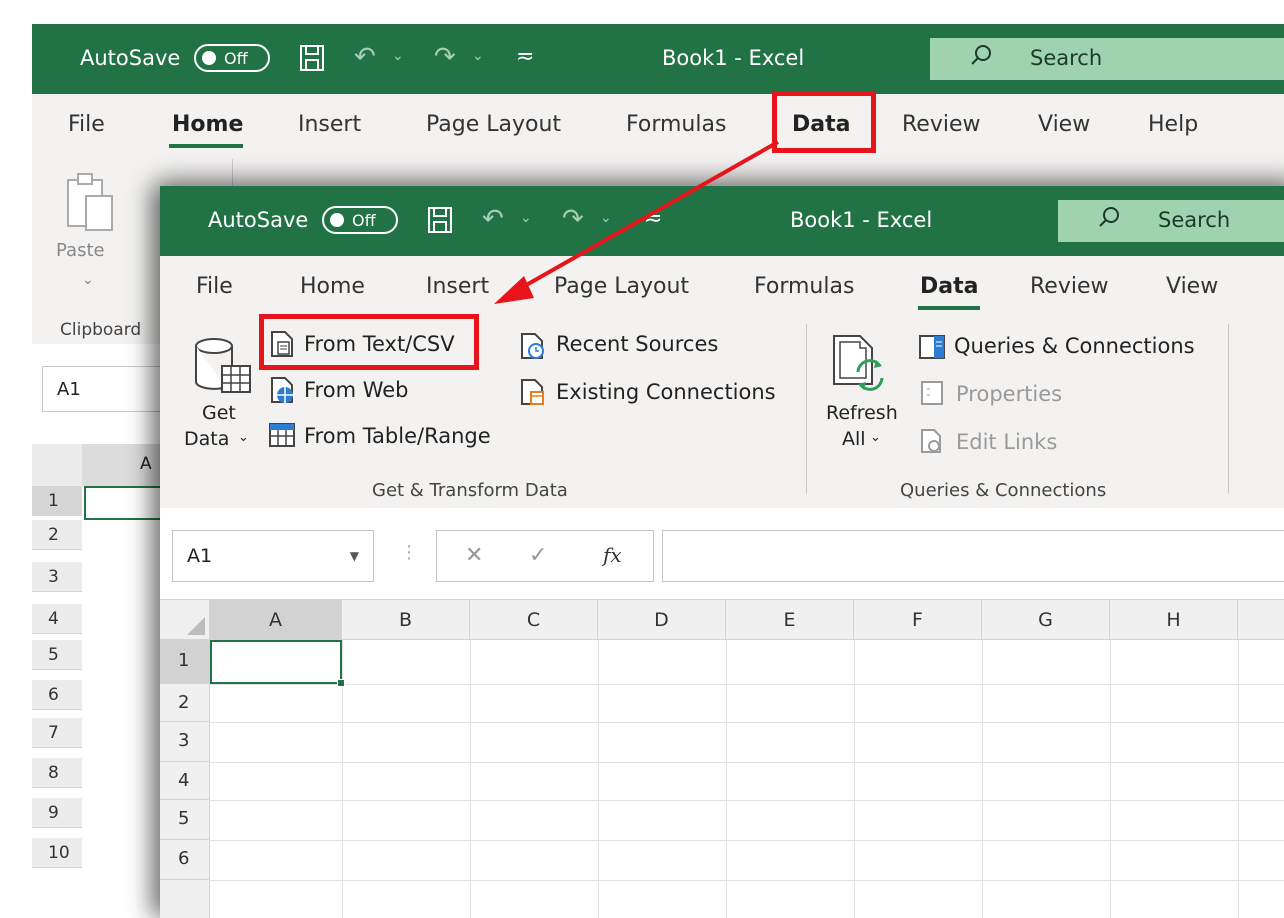 This screenshot has height=918, width=1284. I want to click on name-box-value: A1, so click(69, 389).